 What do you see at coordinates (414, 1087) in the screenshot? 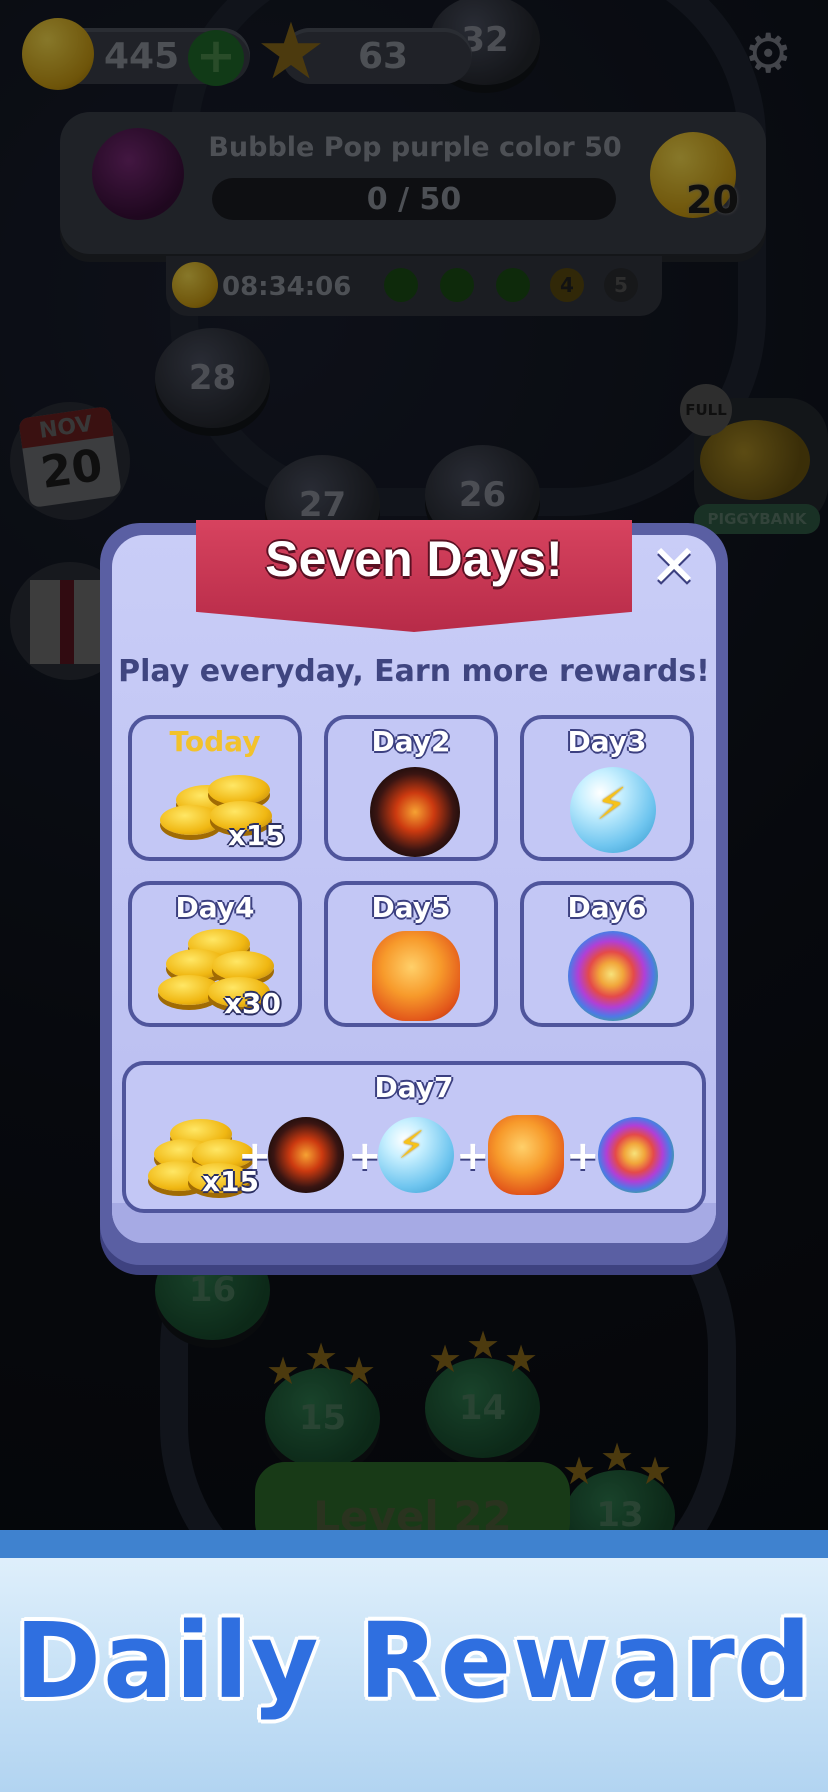
I see `day-label: Day7` at bounding box center [414, 1087].